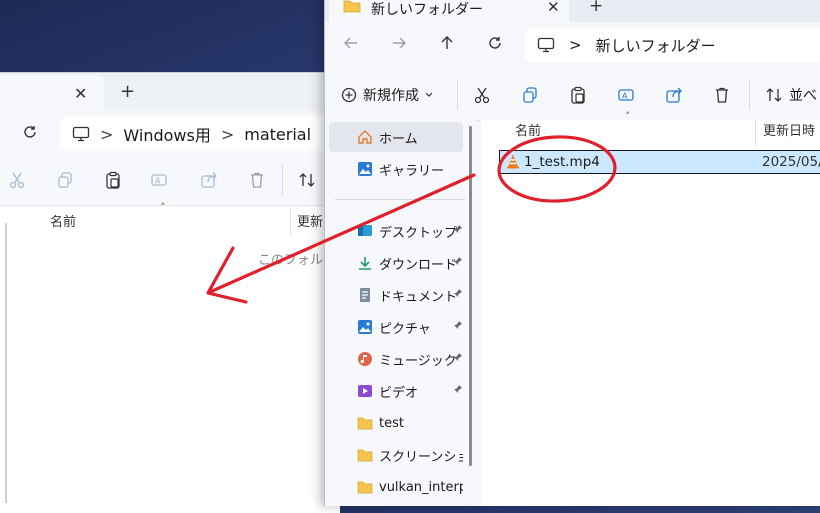 The width and height of the screenshot is (820, 513). I want to click on back-breadcrumb: > Windows用 > material, so click(210, 134).